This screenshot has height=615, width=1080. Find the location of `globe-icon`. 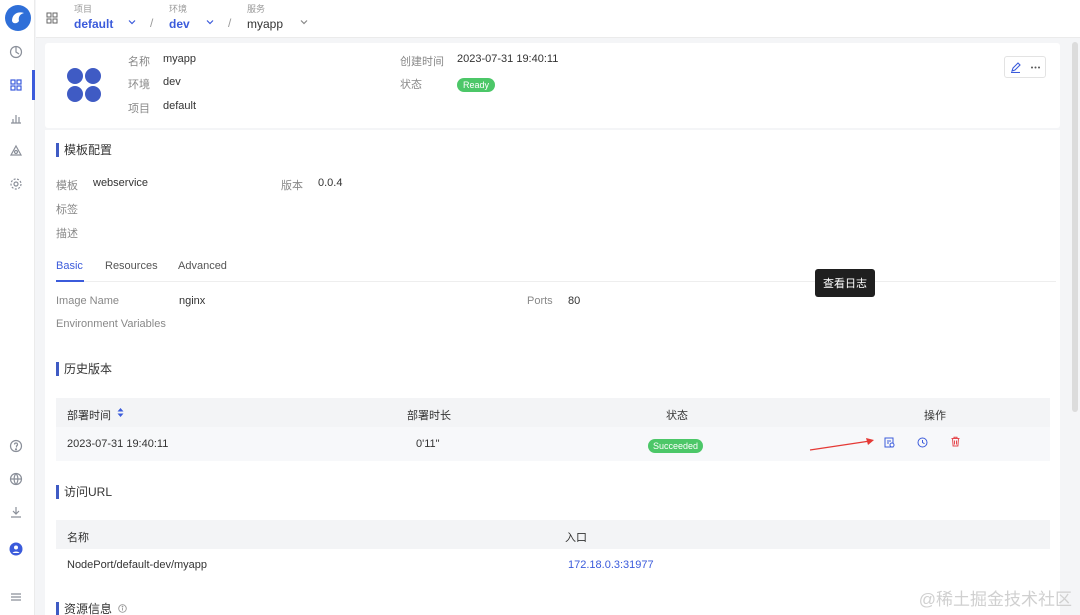

globe-icon is located at coordinates (16, 479).